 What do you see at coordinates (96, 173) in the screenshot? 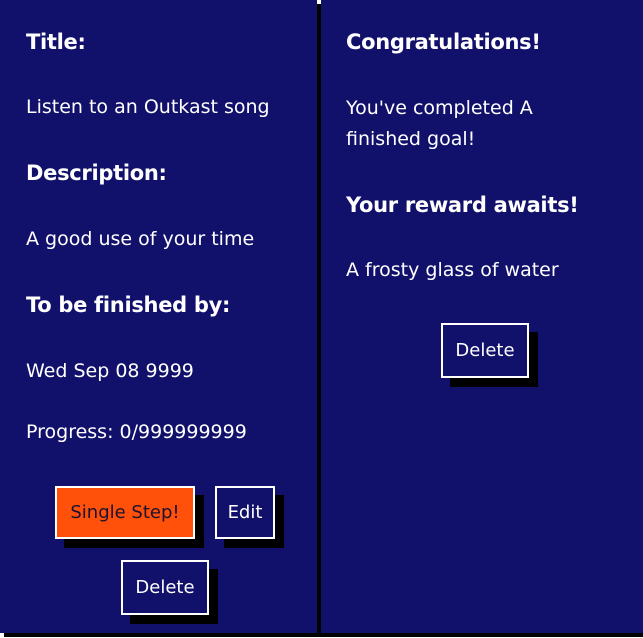
I see `description-heading: Description:` at bounding box center [96, 173].